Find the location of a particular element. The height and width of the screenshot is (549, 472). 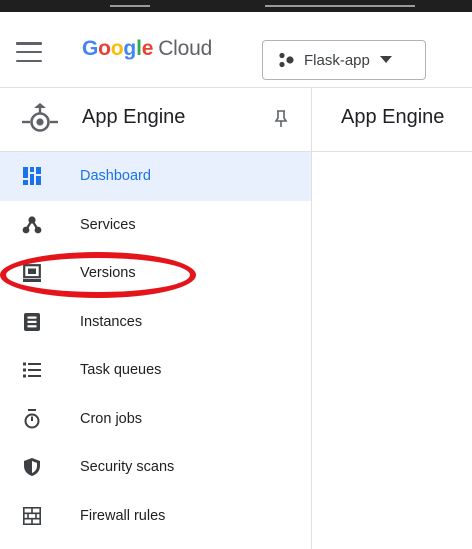

sidebar-item-dashboard: Dashboard is located at coordinates (155, 176).